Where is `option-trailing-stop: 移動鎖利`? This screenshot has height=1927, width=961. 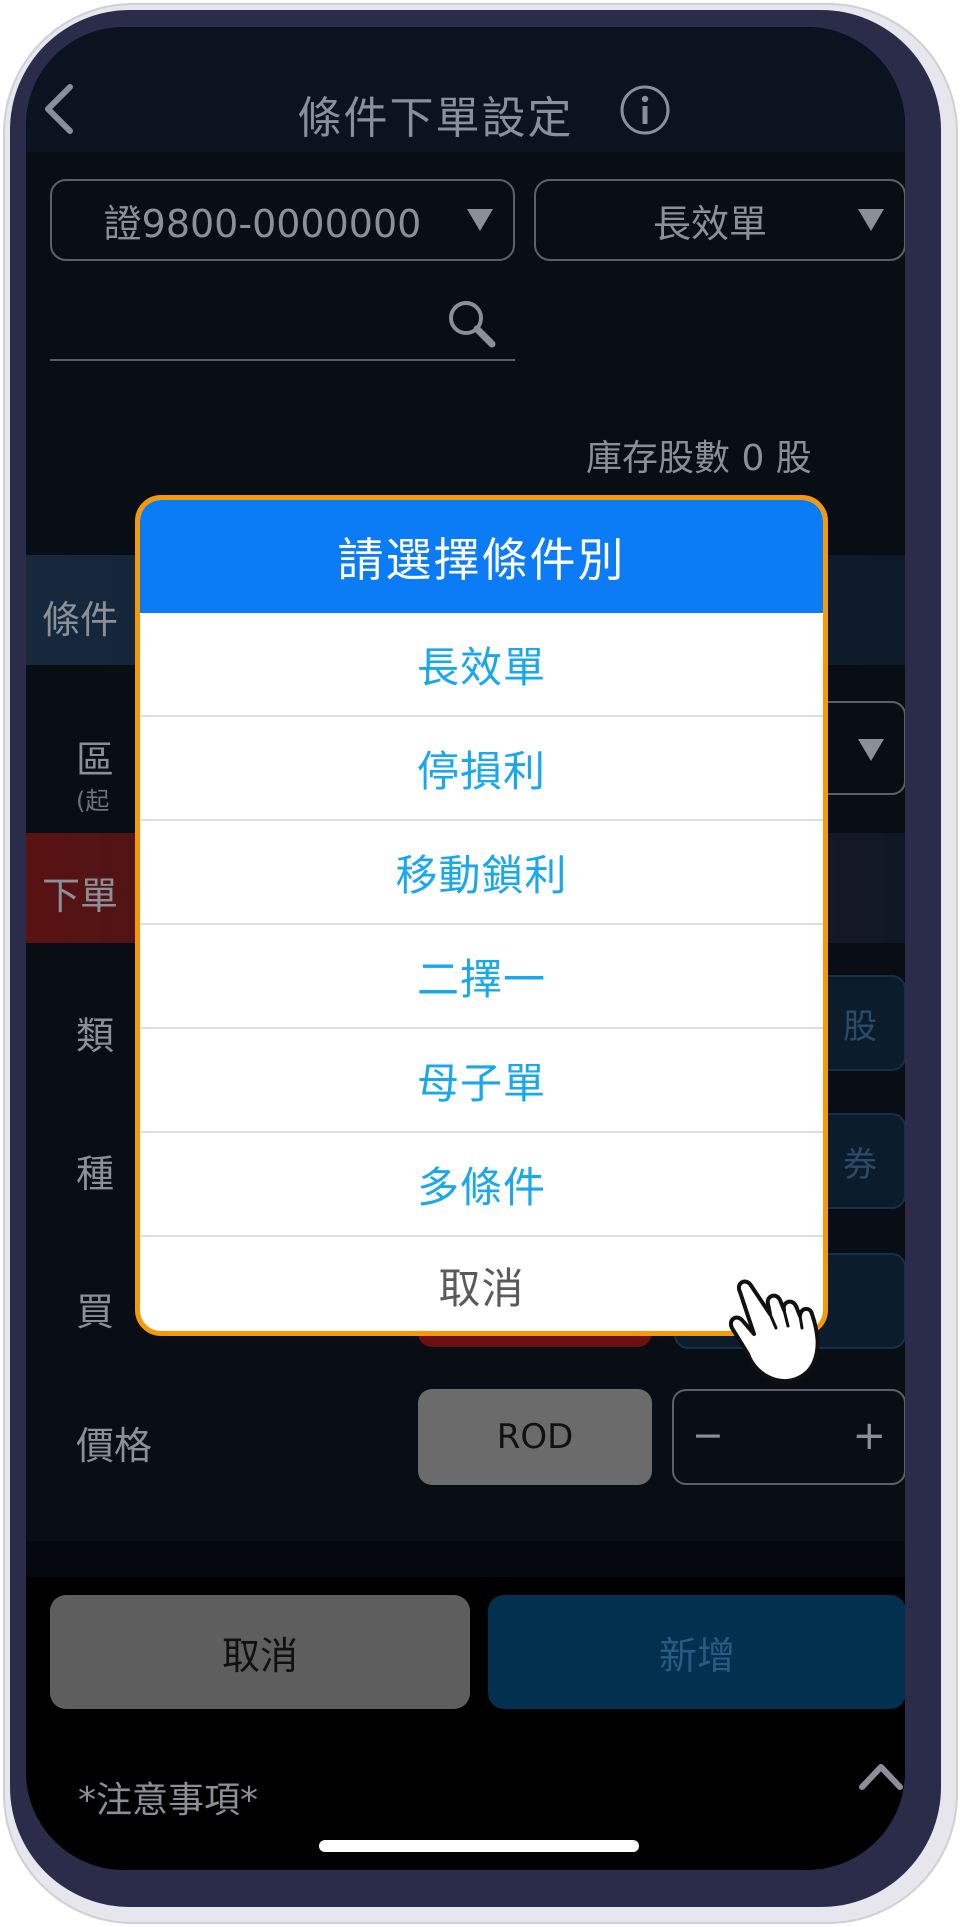
option-trailing-stop: 移動鎖利 is located at coordinates (481, 873).